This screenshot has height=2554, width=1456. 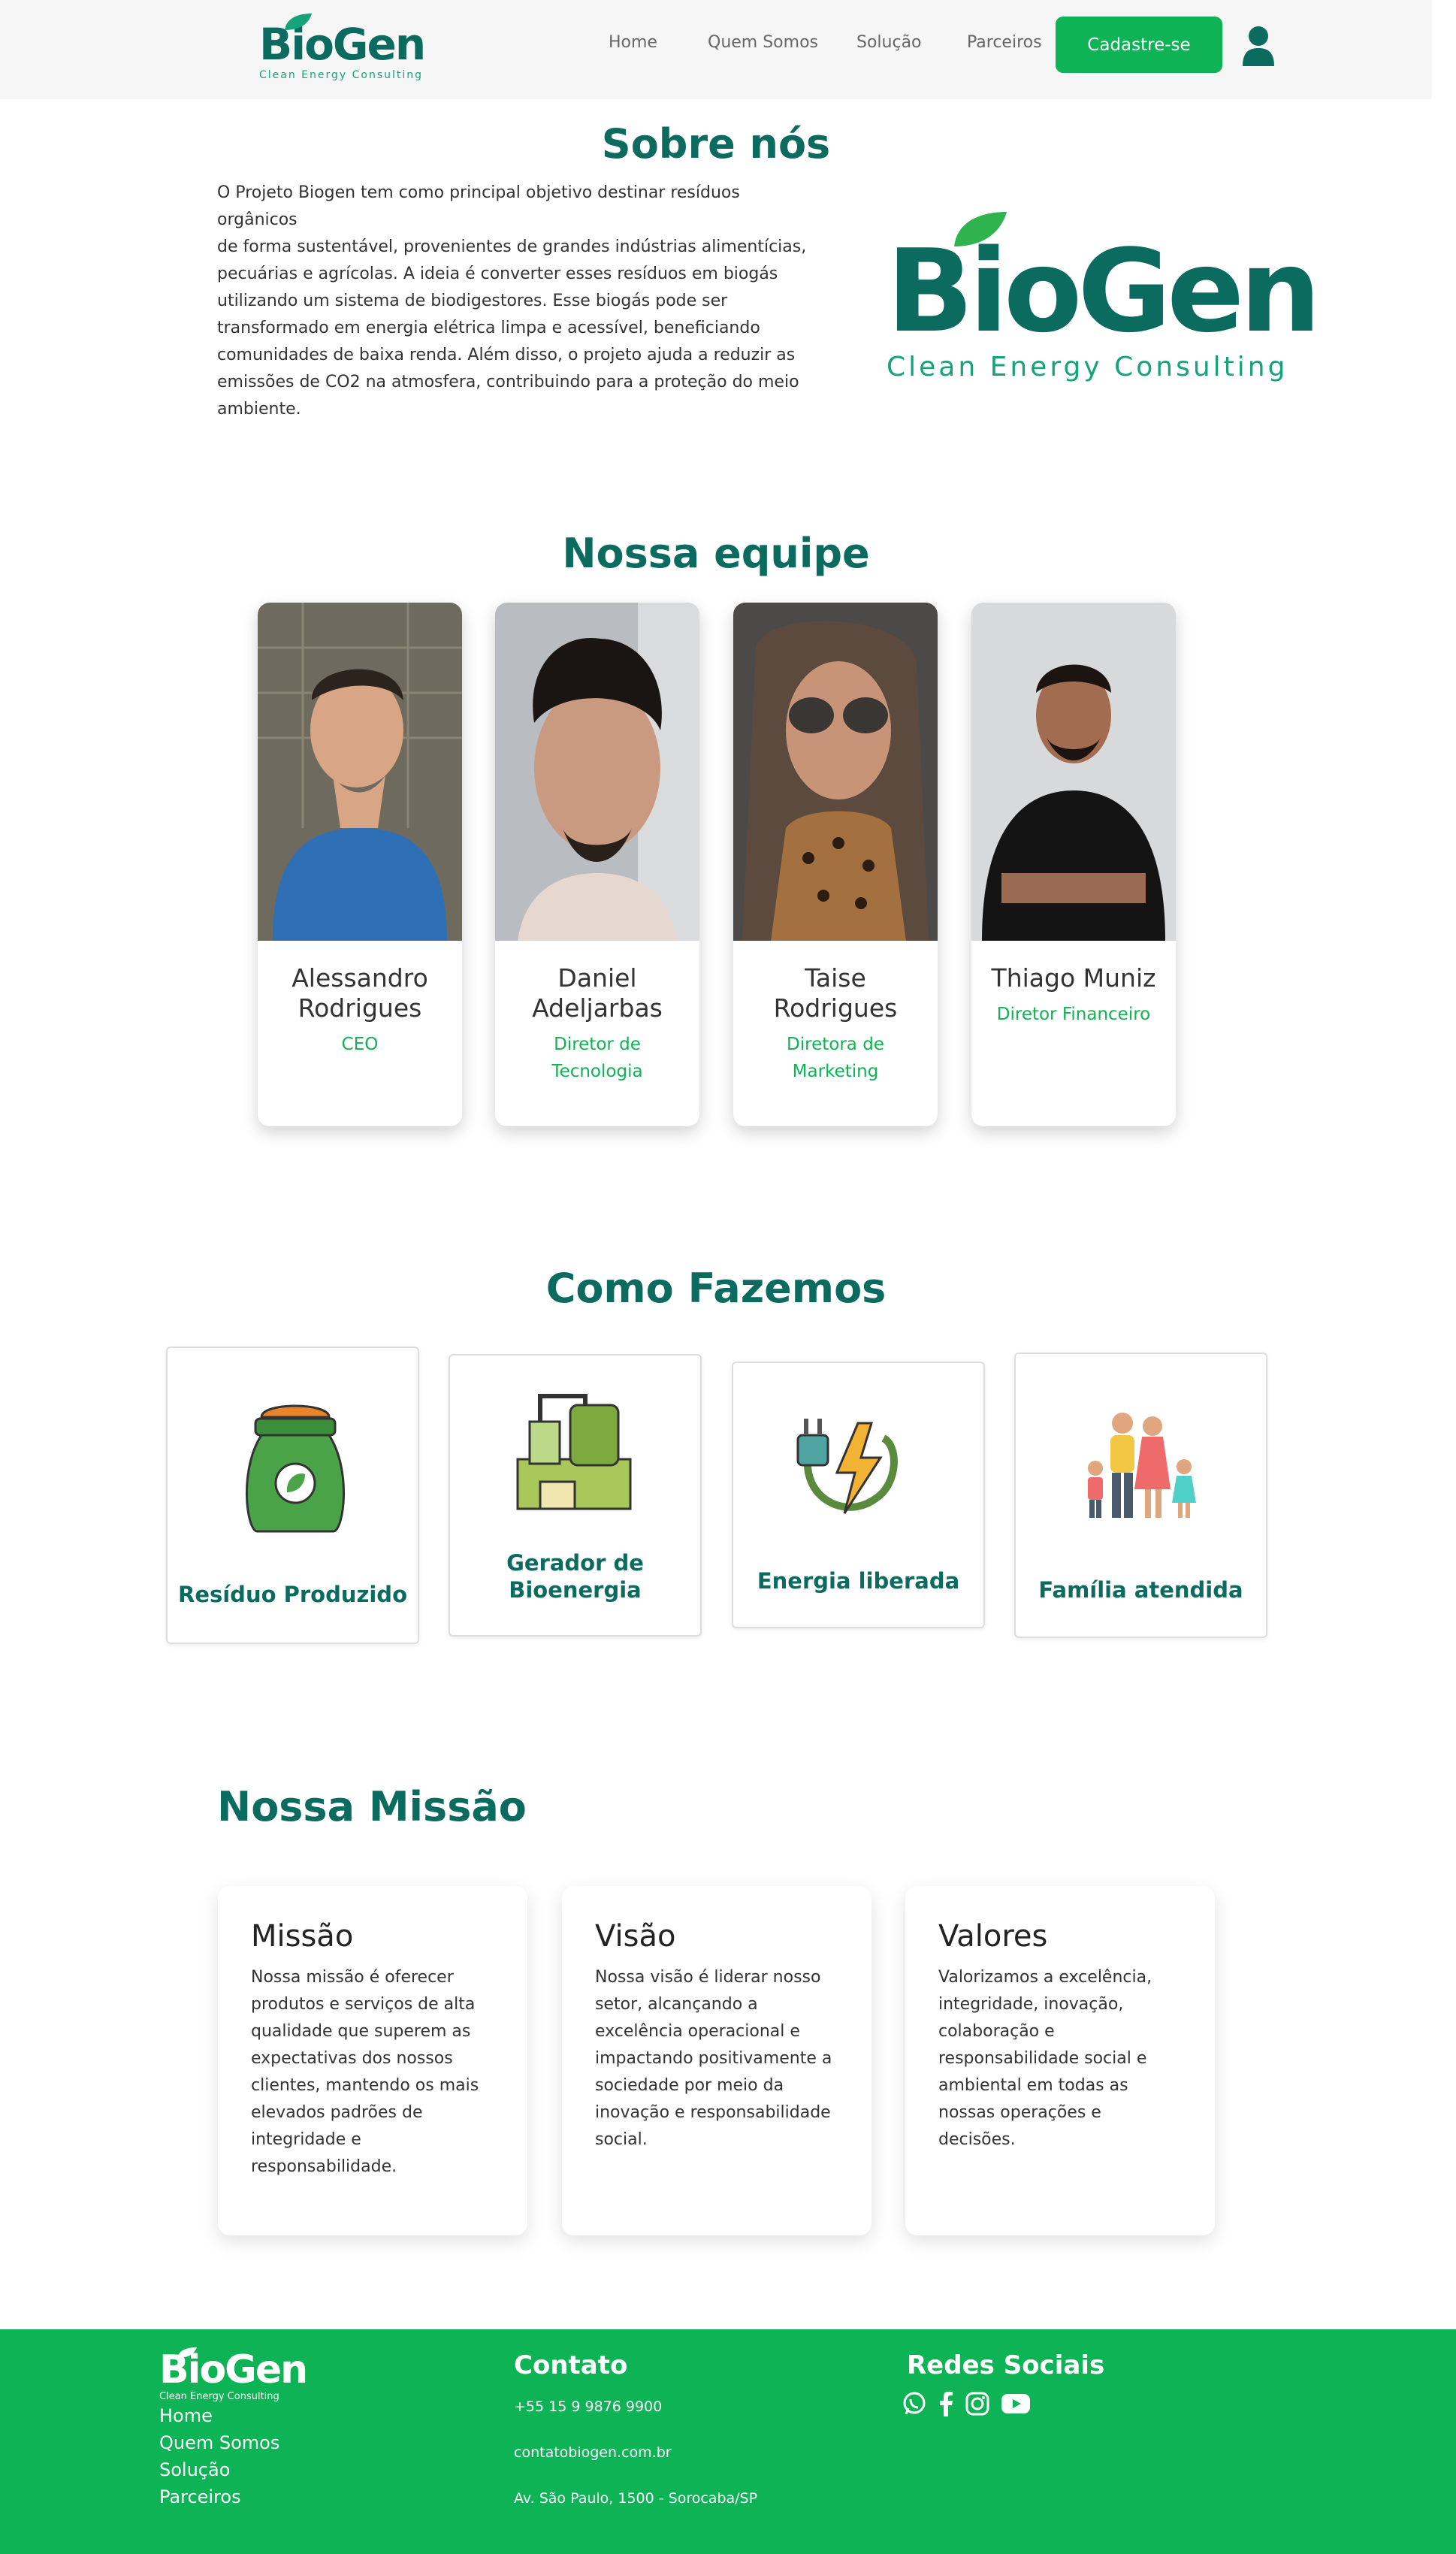 I want to click on footer-link-home: Home, so click(x=219, y=2415).